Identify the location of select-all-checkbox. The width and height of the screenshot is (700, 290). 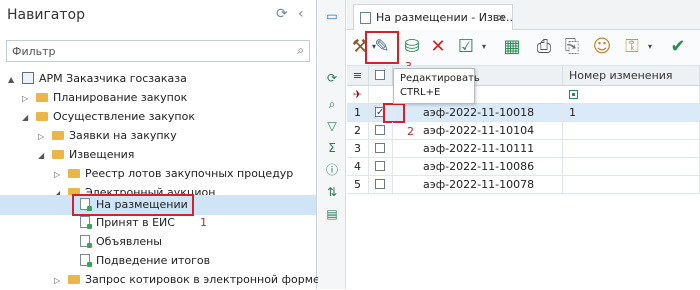
(381, 76).